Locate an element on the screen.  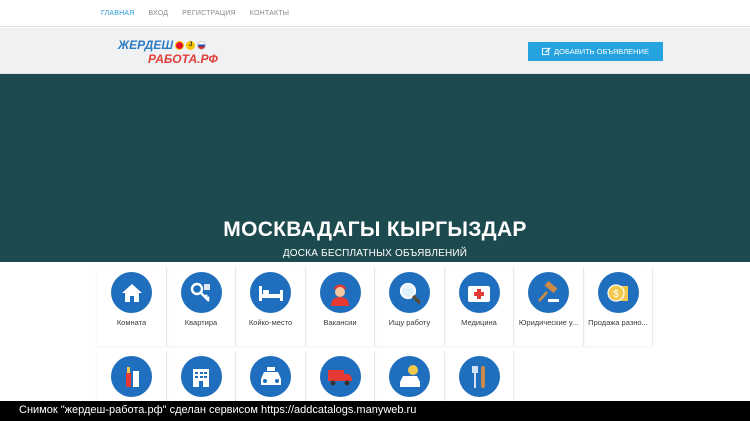
edit-icon is located at coordinates (546, 51).